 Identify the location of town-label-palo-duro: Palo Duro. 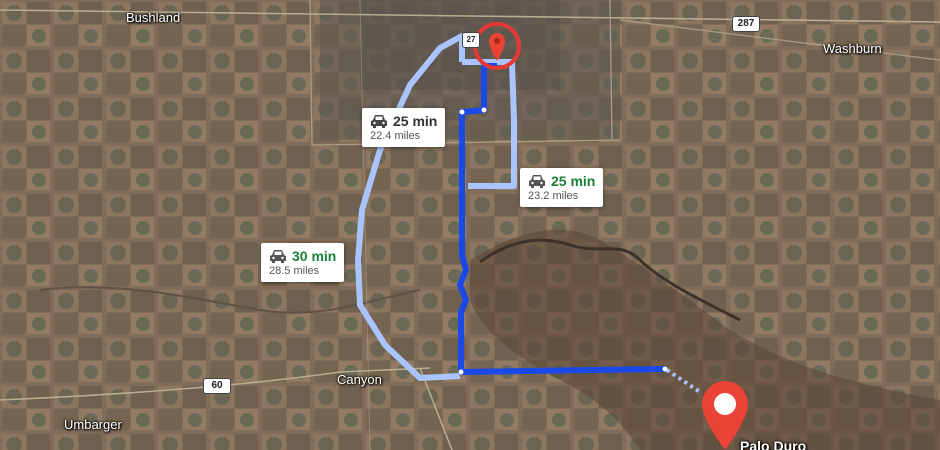
(773, 444).